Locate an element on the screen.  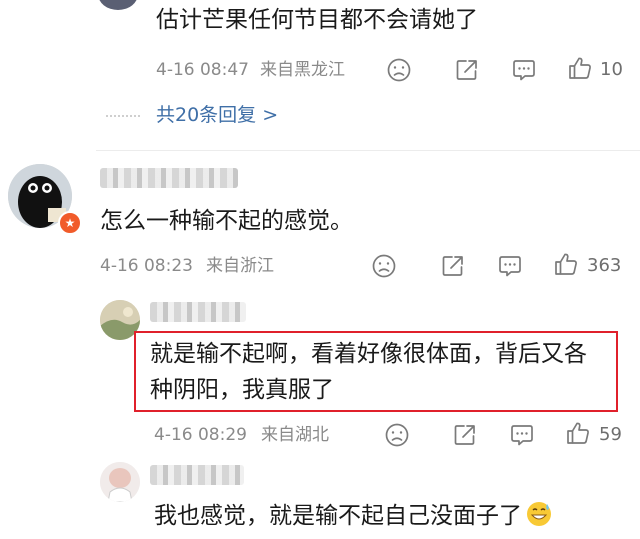
comment-location: 来自浙江 is located at coordinates (240, 266).